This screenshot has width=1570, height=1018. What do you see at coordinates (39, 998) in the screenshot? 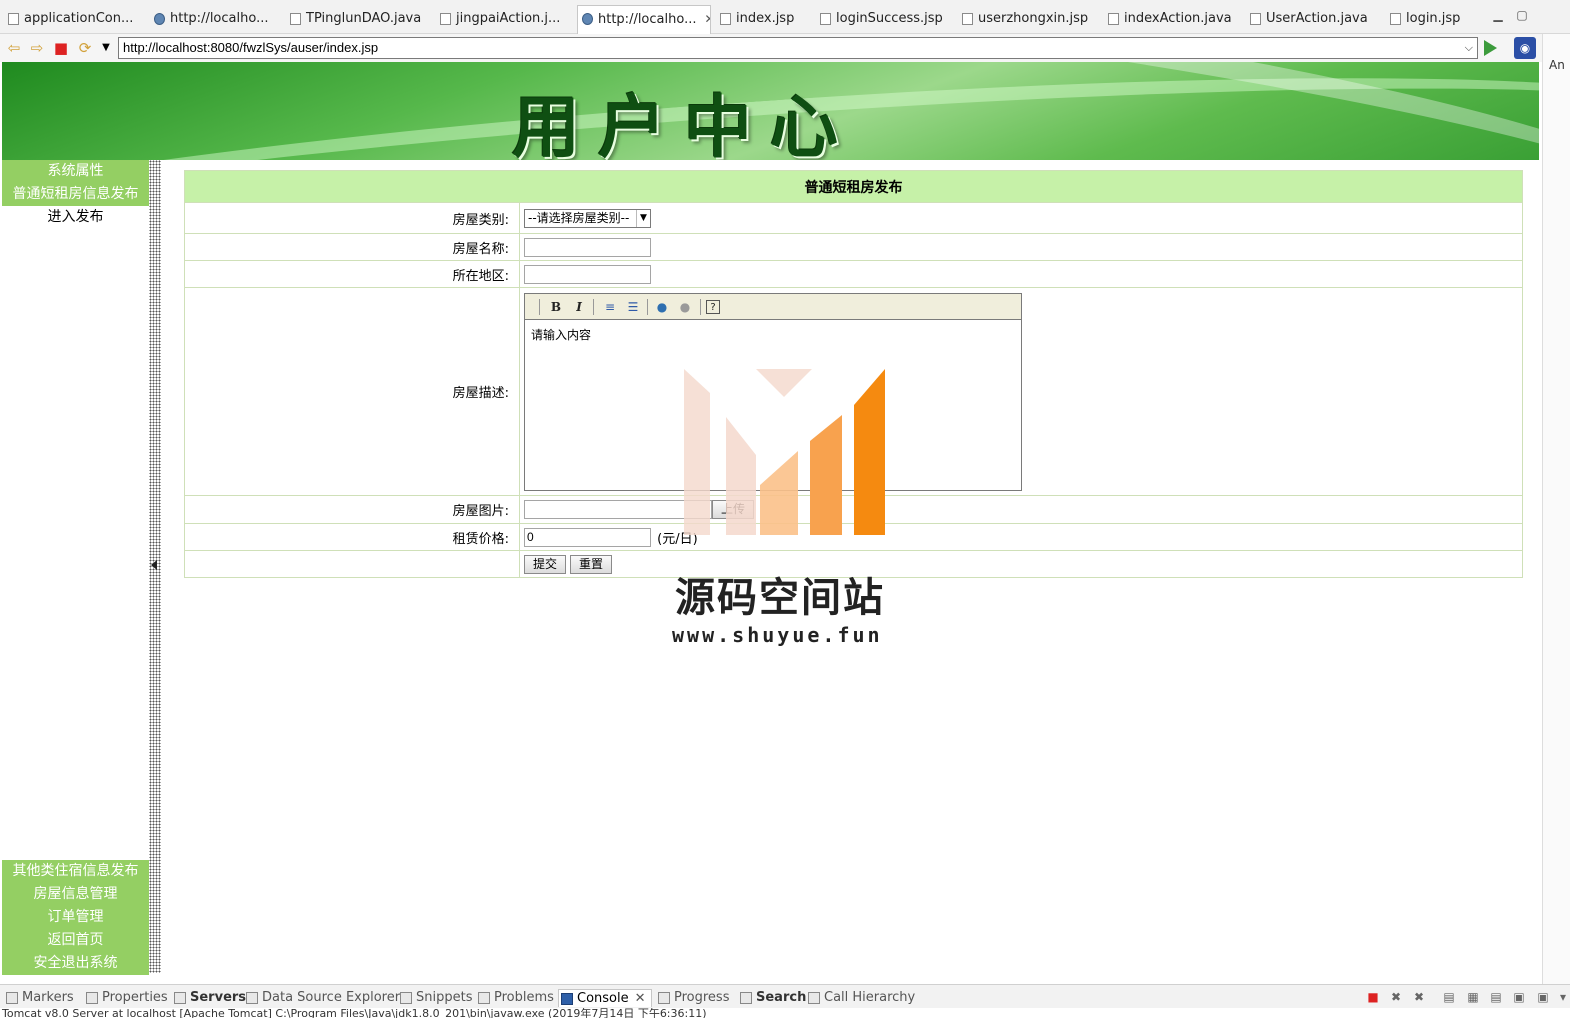
I see `tab-markers: Markers` at bounding box center [39, 998].